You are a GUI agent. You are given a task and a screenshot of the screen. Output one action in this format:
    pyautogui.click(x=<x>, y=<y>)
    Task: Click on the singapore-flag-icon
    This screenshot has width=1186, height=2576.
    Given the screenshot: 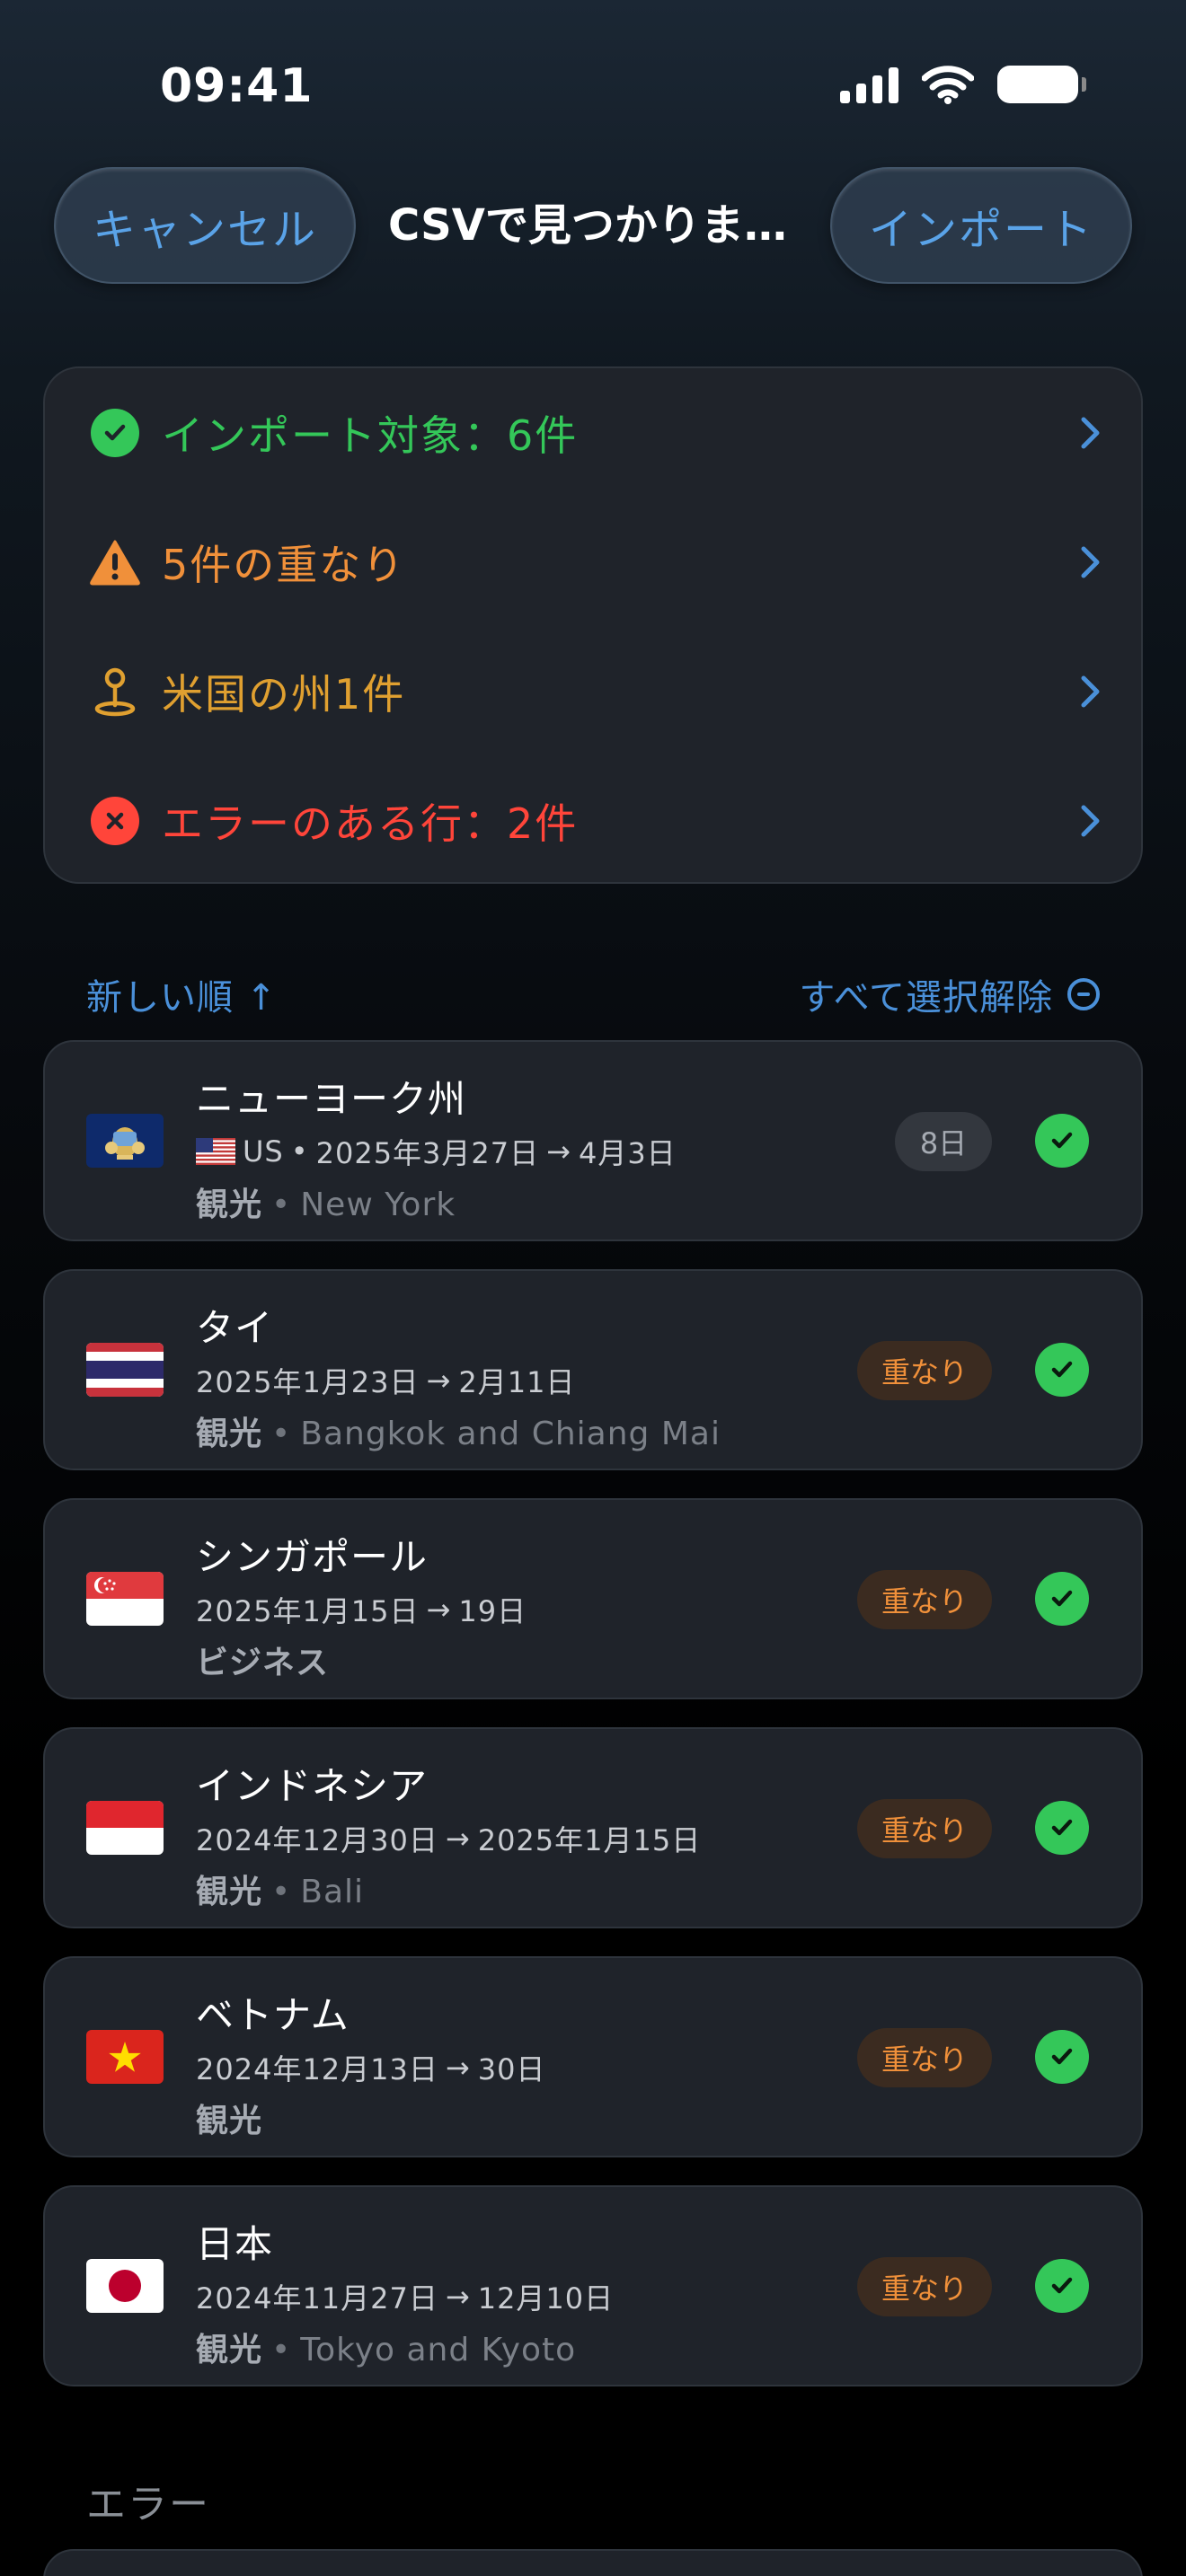 What is the action you would take?
    pyautogui.click(x=125, y=1599)
    